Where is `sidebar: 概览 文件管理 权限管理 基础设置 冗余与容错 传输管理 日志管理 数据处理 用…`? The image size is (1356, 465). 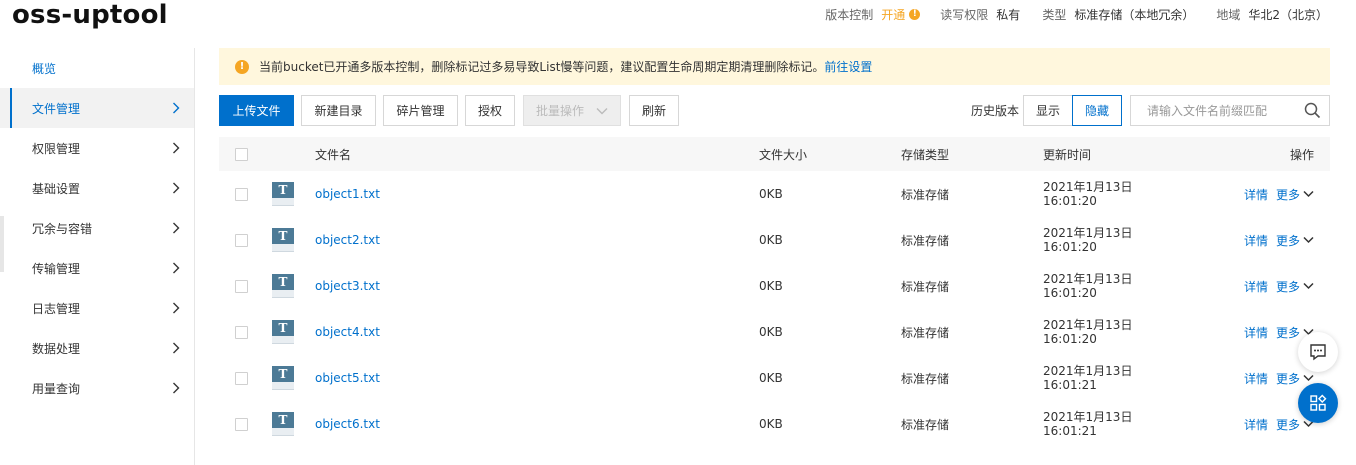
sidebar: 概览 文件管理 权限管理 基础设置 冗余与容错 传输管理 日志管理 数据处理 用… is located at coordinates (97, 256).